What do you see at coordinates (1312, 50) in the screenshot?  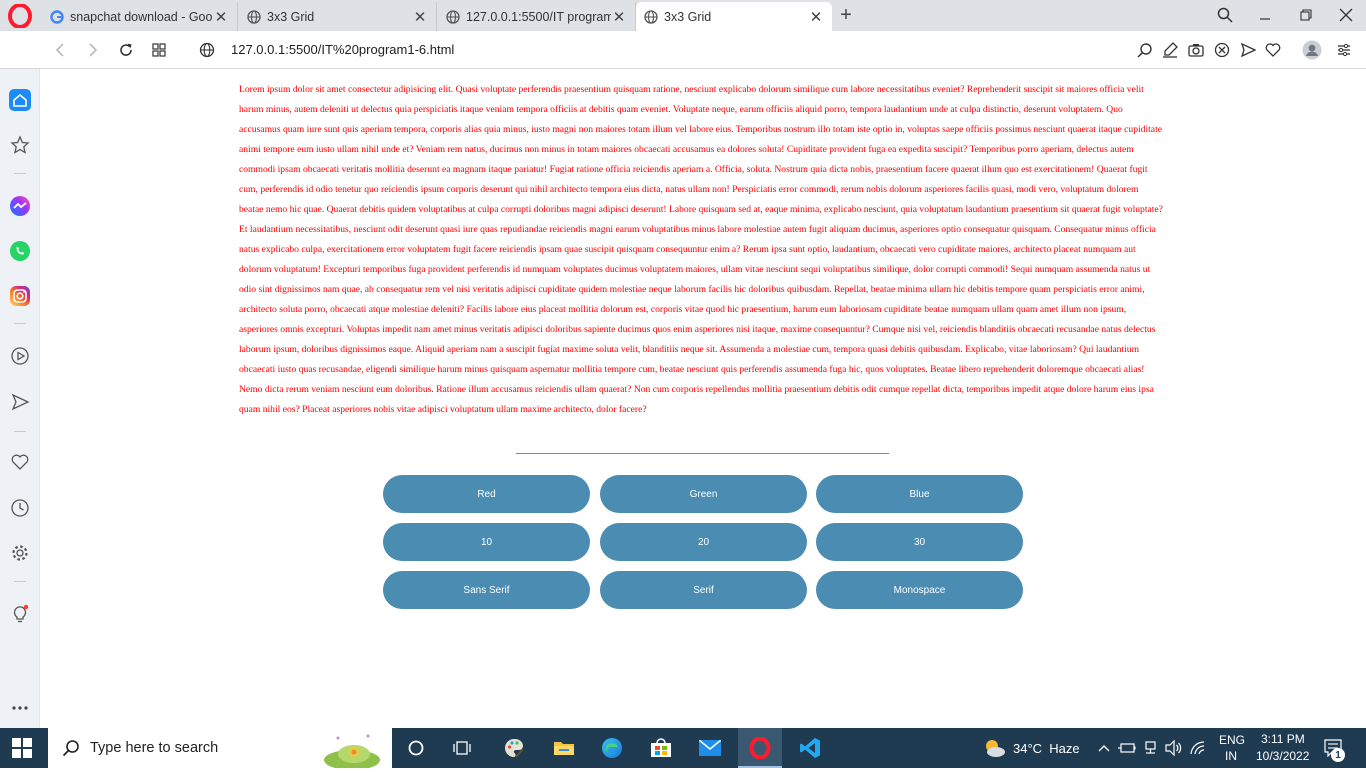 I see `profile-avatar-icon` at bounding box center [1312, 50].